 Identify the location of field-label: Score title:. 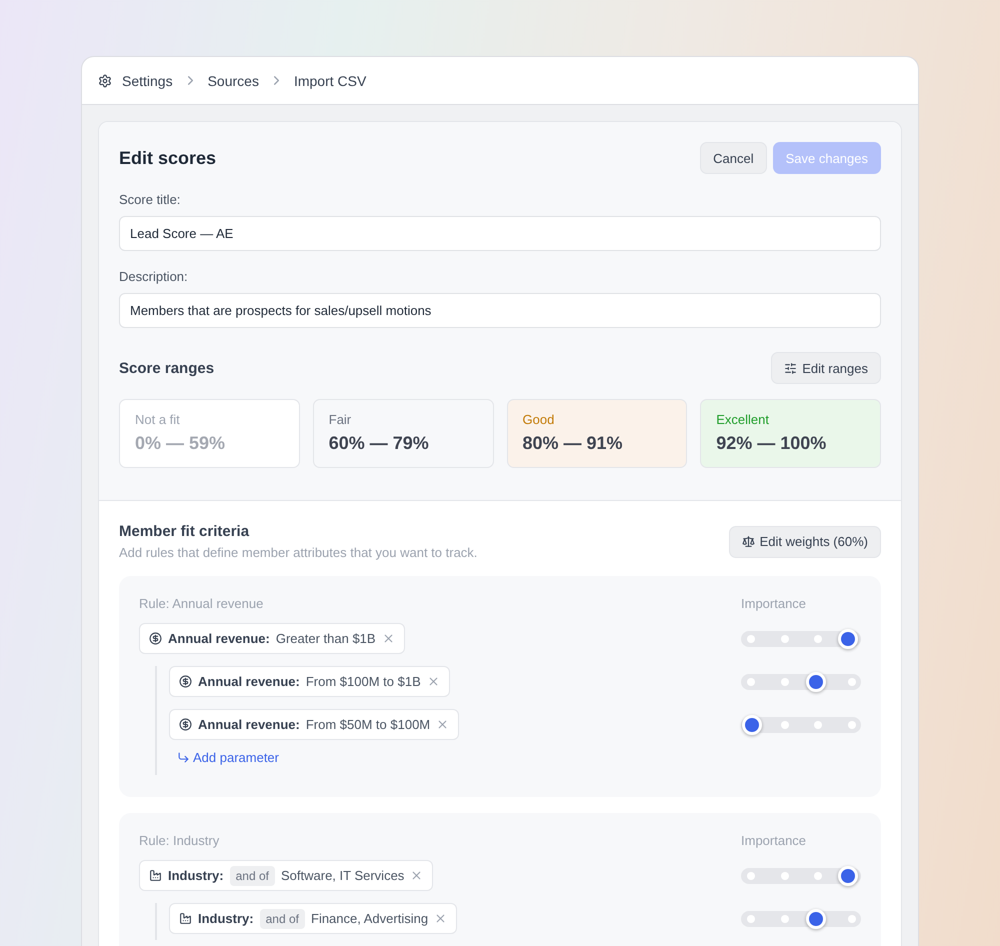
(150, 199).